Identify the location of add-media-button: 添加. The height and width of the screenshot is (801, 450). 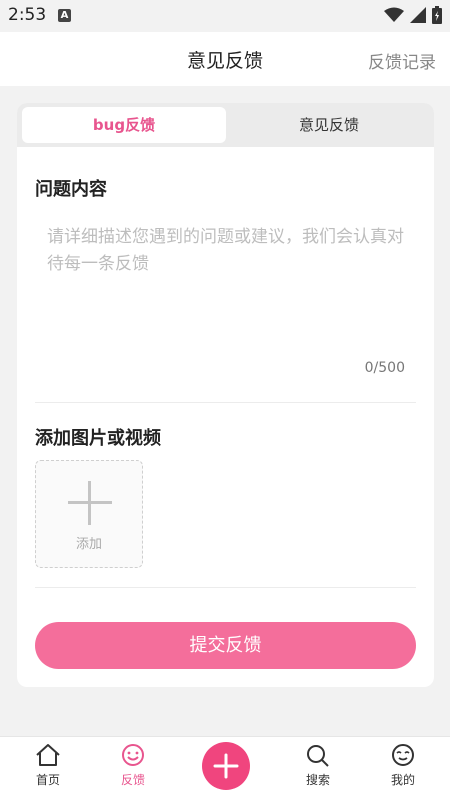
(89, 514).